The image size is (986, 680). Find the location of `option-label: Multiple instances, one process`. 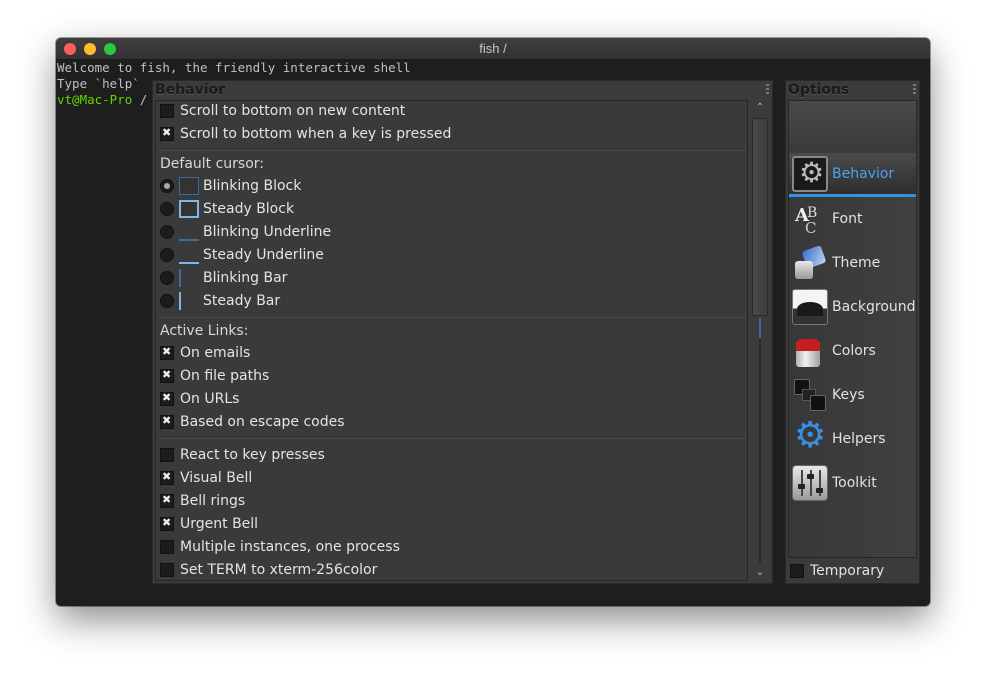

option-label: Multiple instances, one process is located at coordinates (290, 547).